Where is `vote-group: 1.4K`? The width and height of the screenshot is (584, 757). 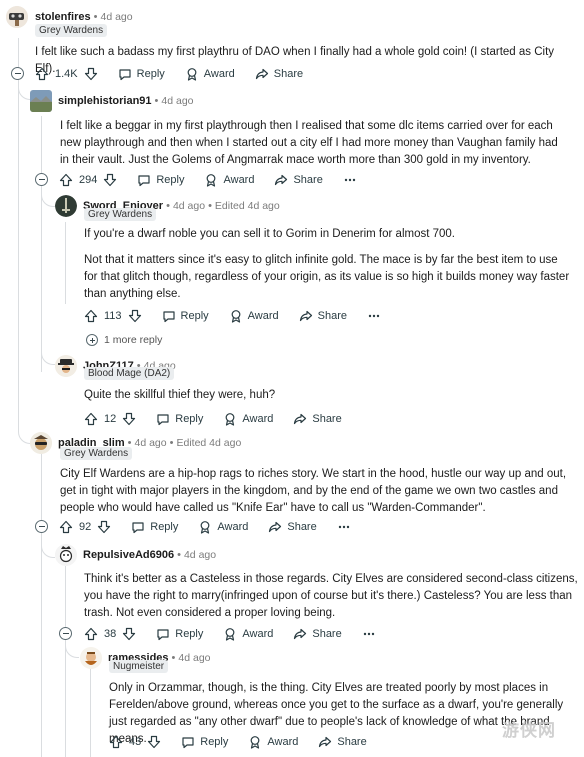 vote-group: 1.4K is located at coordinates (66, 74).